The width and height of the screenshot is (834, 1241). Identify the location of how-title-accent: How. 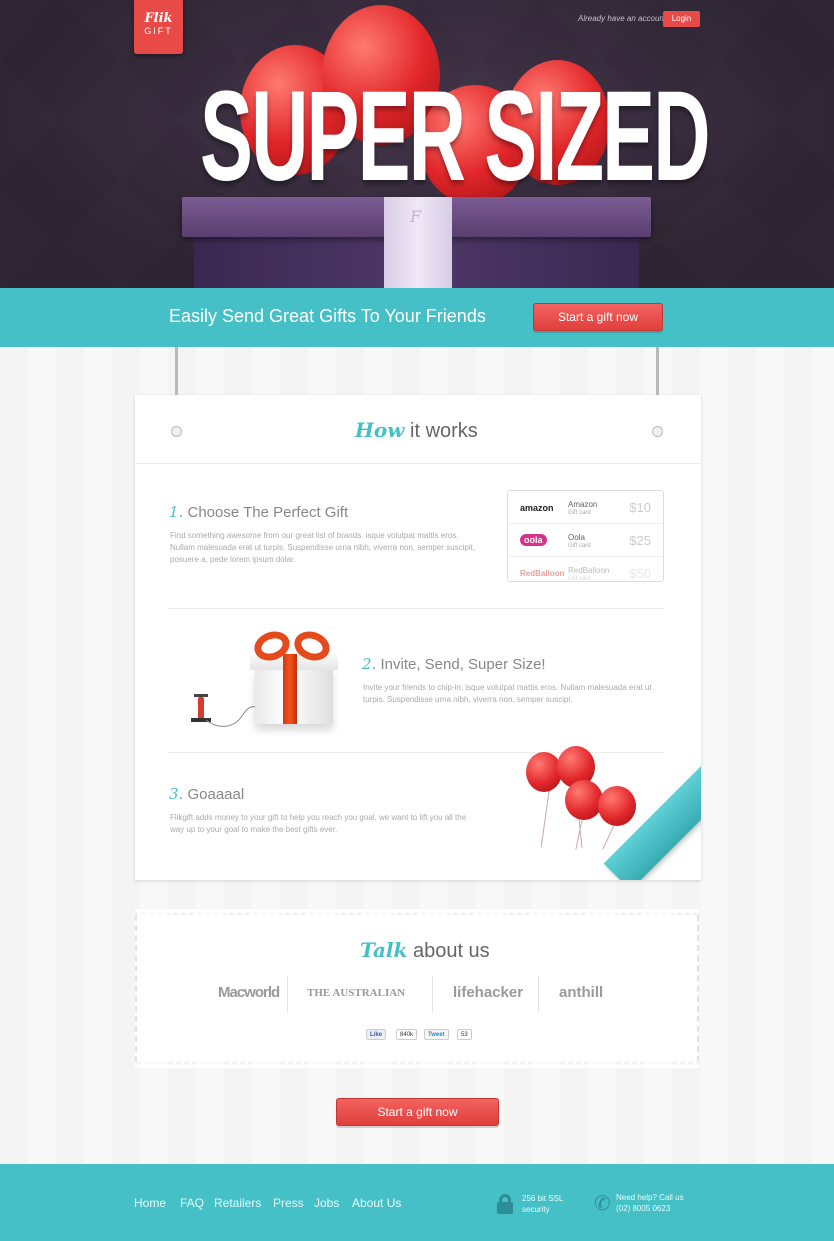
(380, 430).